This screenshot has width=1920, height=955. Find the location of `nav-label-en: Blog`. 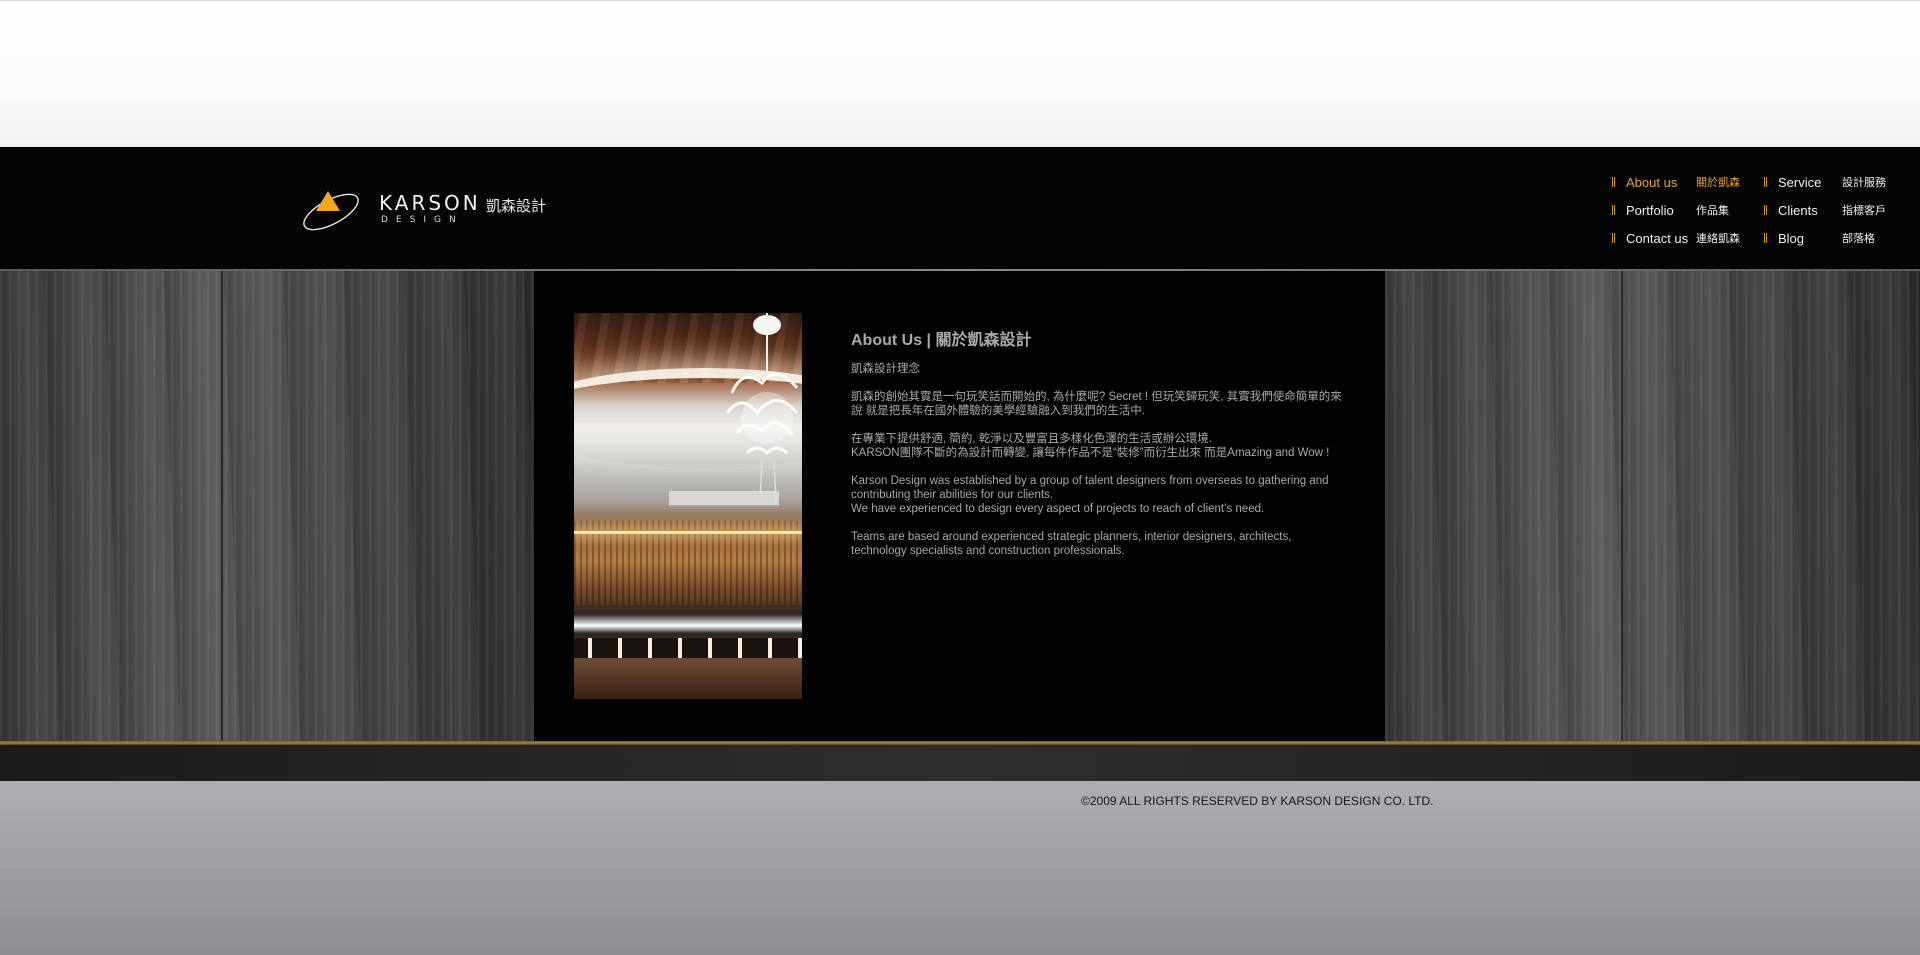

nav-label-en: Blog is located at coordinates (1791, 238).